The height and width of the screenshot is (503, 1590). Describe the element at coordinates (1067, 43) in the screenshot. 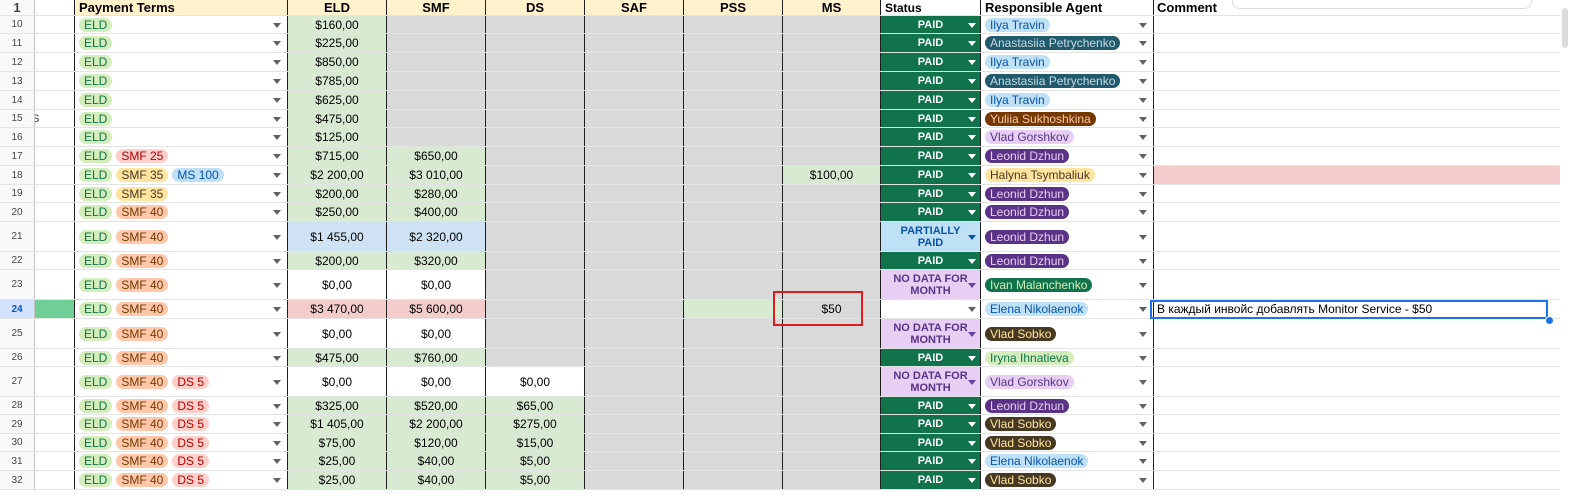

I see `agent-dropdown: Anastasiia Petrychenko` at that location.